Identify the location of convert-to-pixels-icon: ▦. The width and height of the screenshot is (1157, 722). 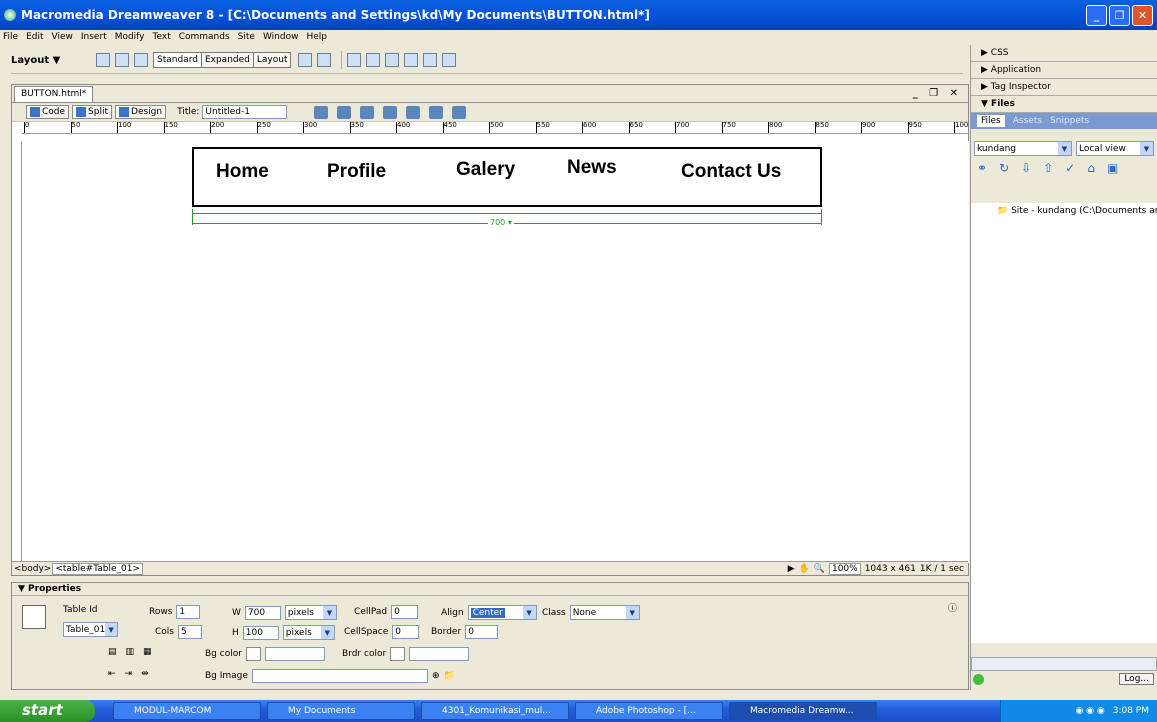
(147, 652).